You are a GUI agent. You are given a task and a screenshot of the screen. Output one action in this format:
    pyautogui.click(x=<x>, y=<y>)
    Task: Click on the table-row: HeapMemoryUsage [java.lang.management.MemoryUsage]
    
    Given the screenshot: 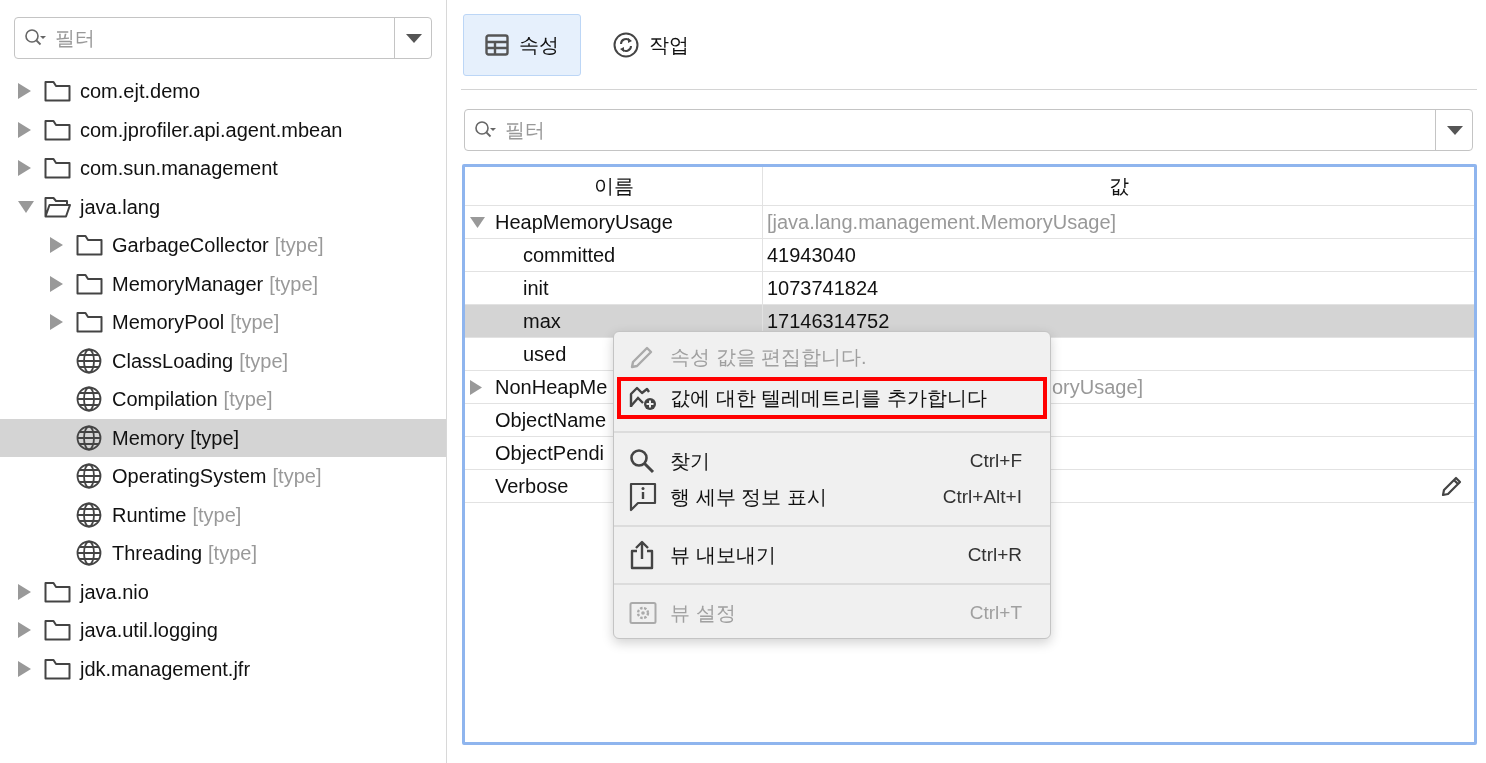 What is the action you would take?
    pyautogui.click(x=969, y=222)
    